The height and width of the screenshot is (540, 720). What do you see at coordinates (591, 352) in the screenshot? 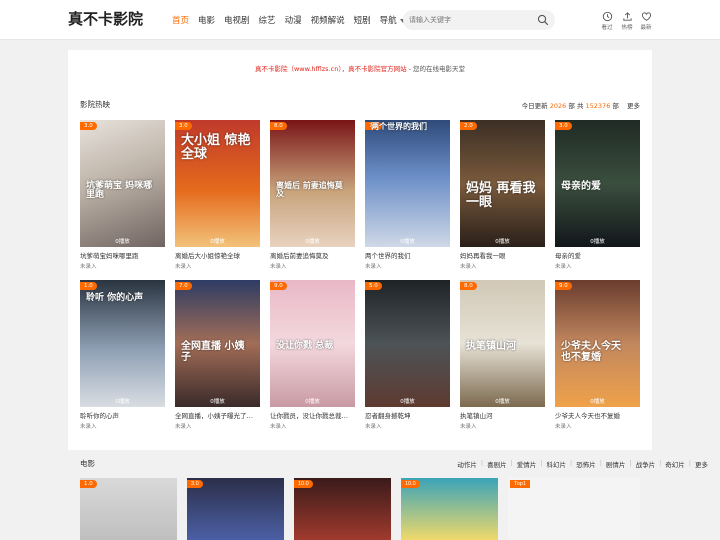
I see `poster-title-art: 少爷夫人今天 也不复婚` at bounding box center [591, 352].